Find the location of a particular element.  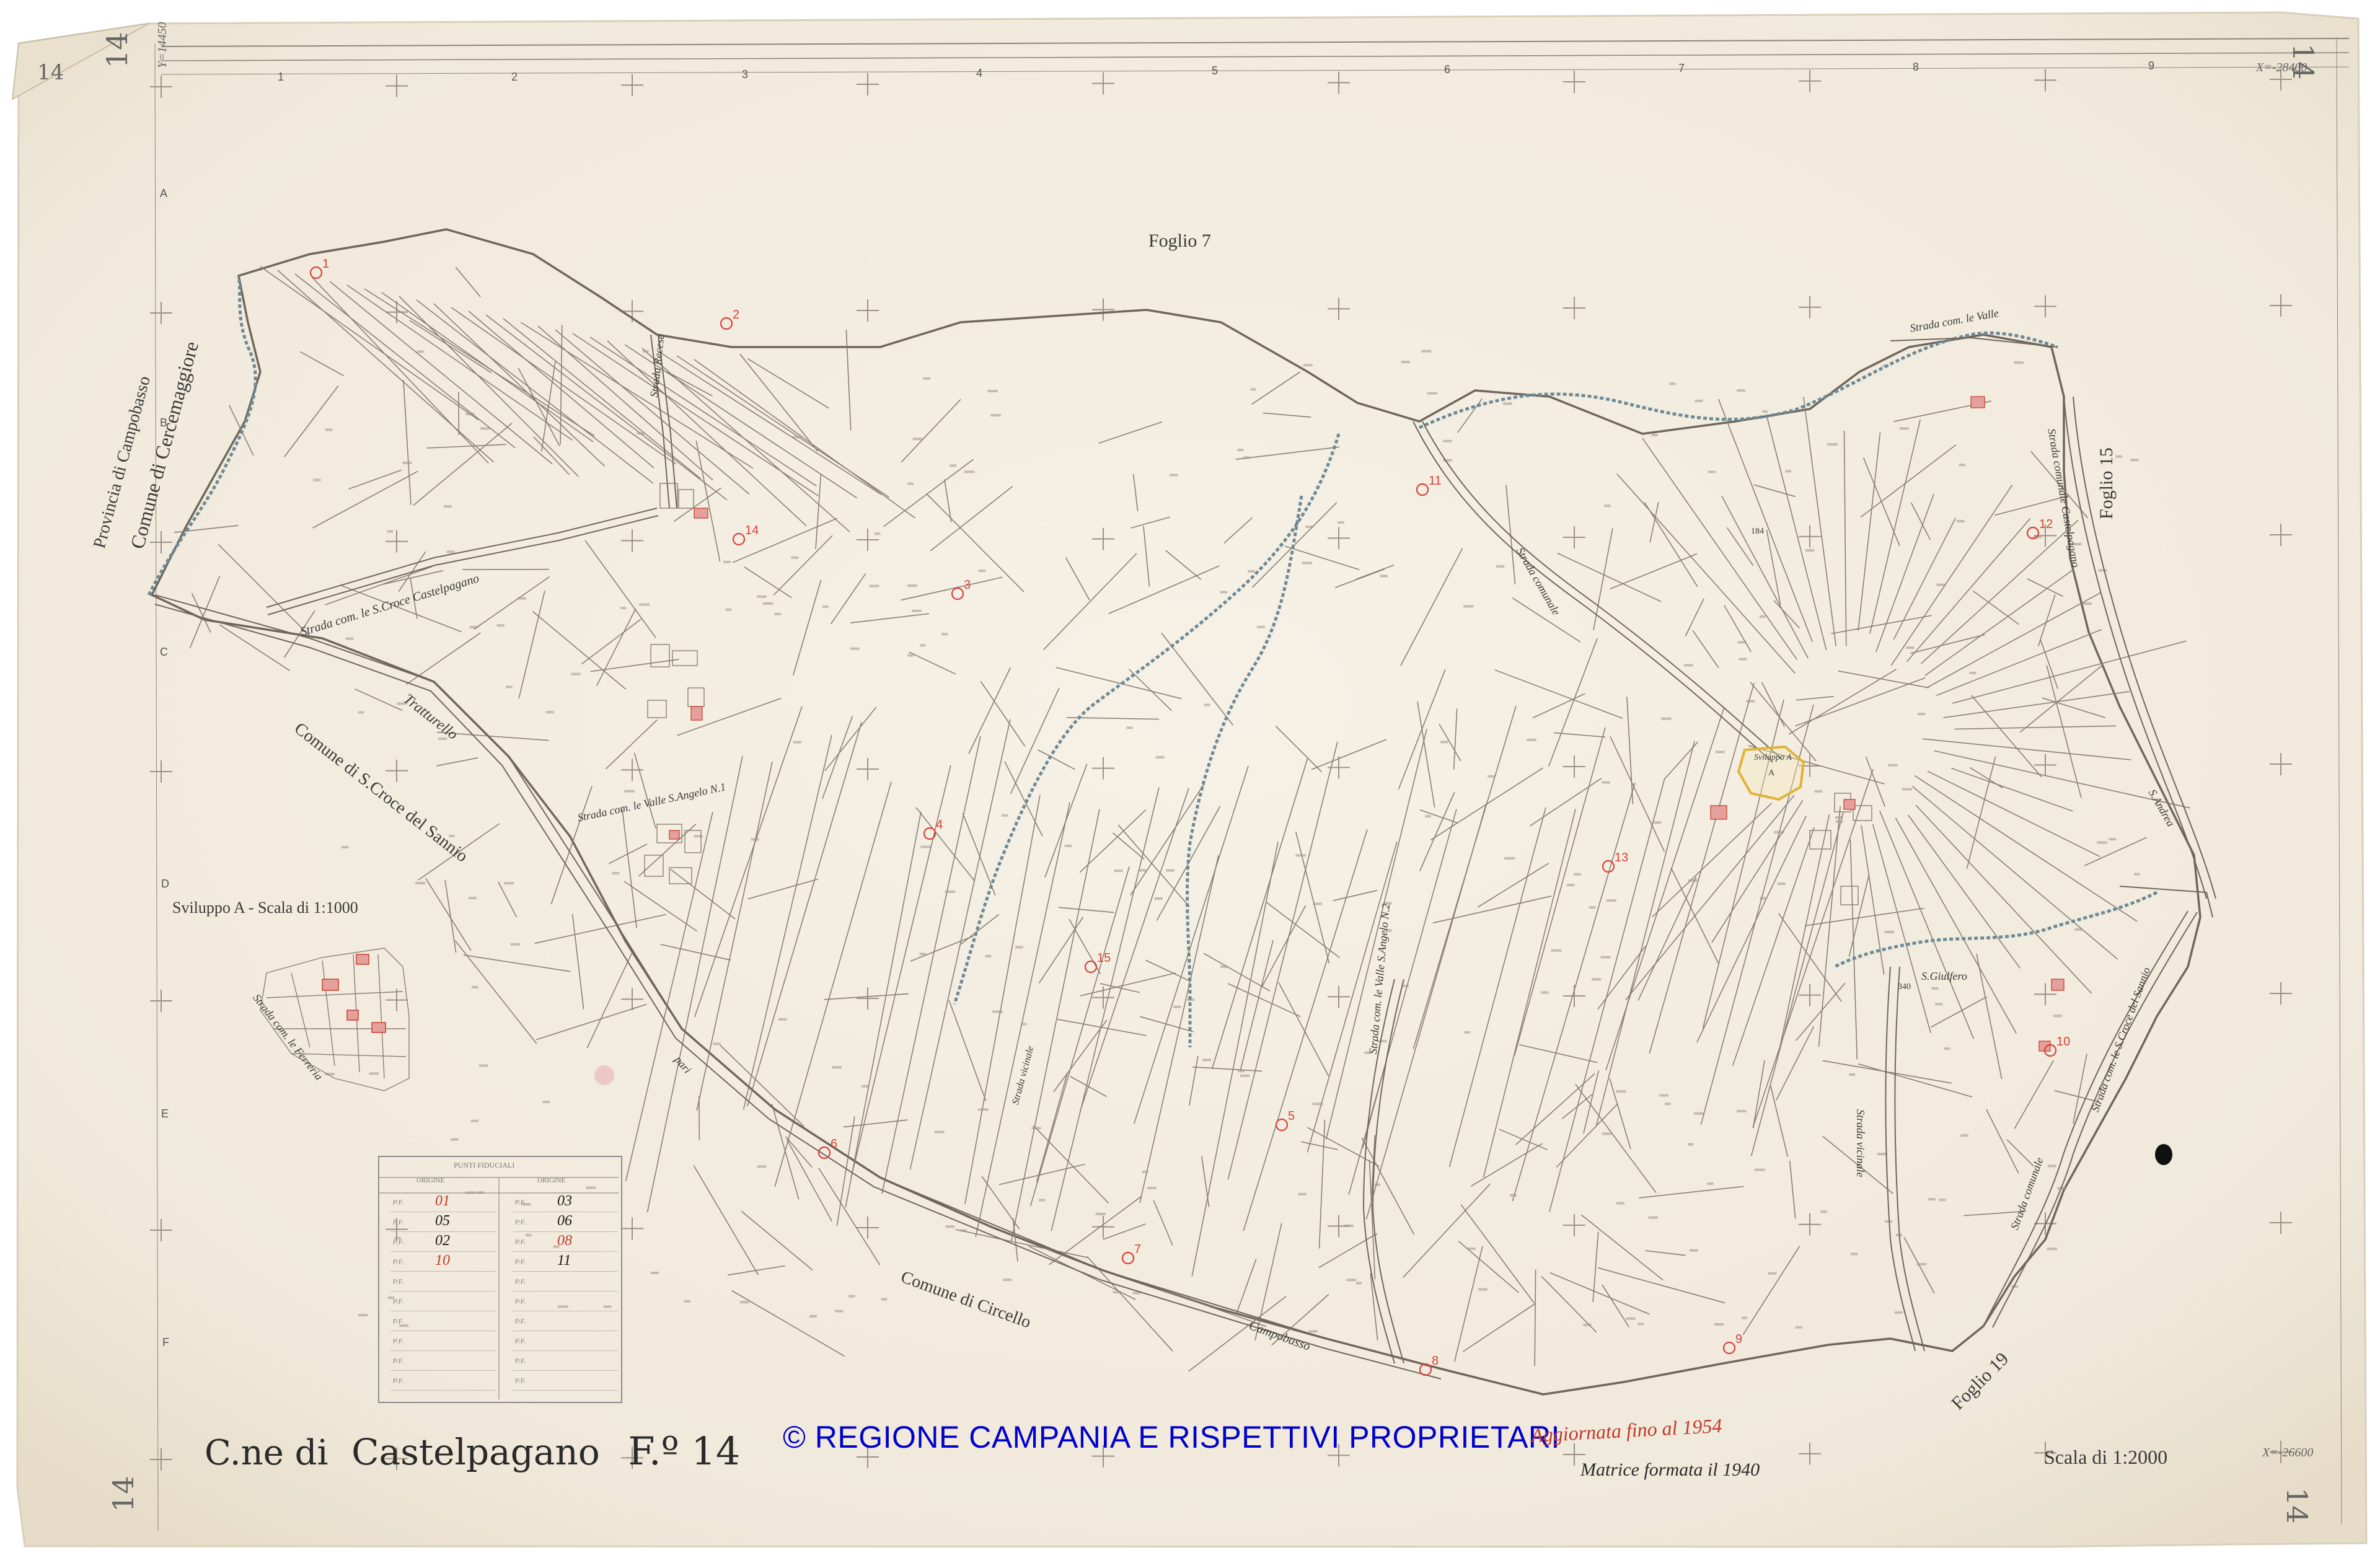

red-marker-number: 14 is located at coordinates (752, 530).